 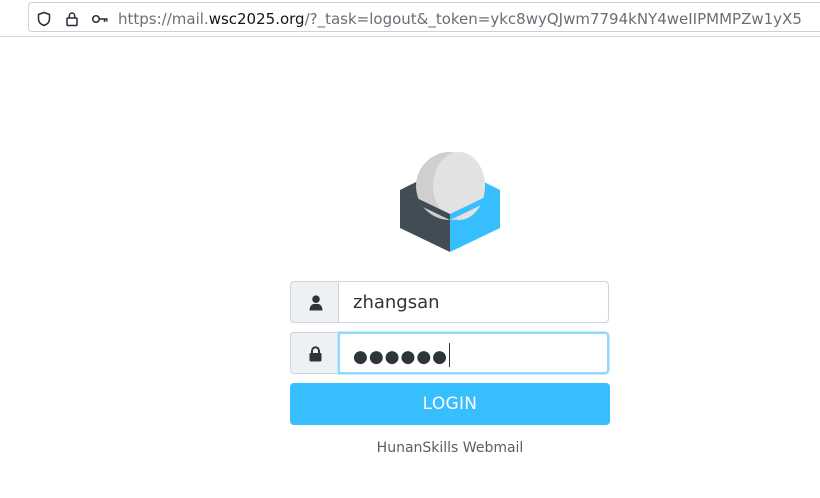 I want to click on user-addon, so click(x=314, y=302).